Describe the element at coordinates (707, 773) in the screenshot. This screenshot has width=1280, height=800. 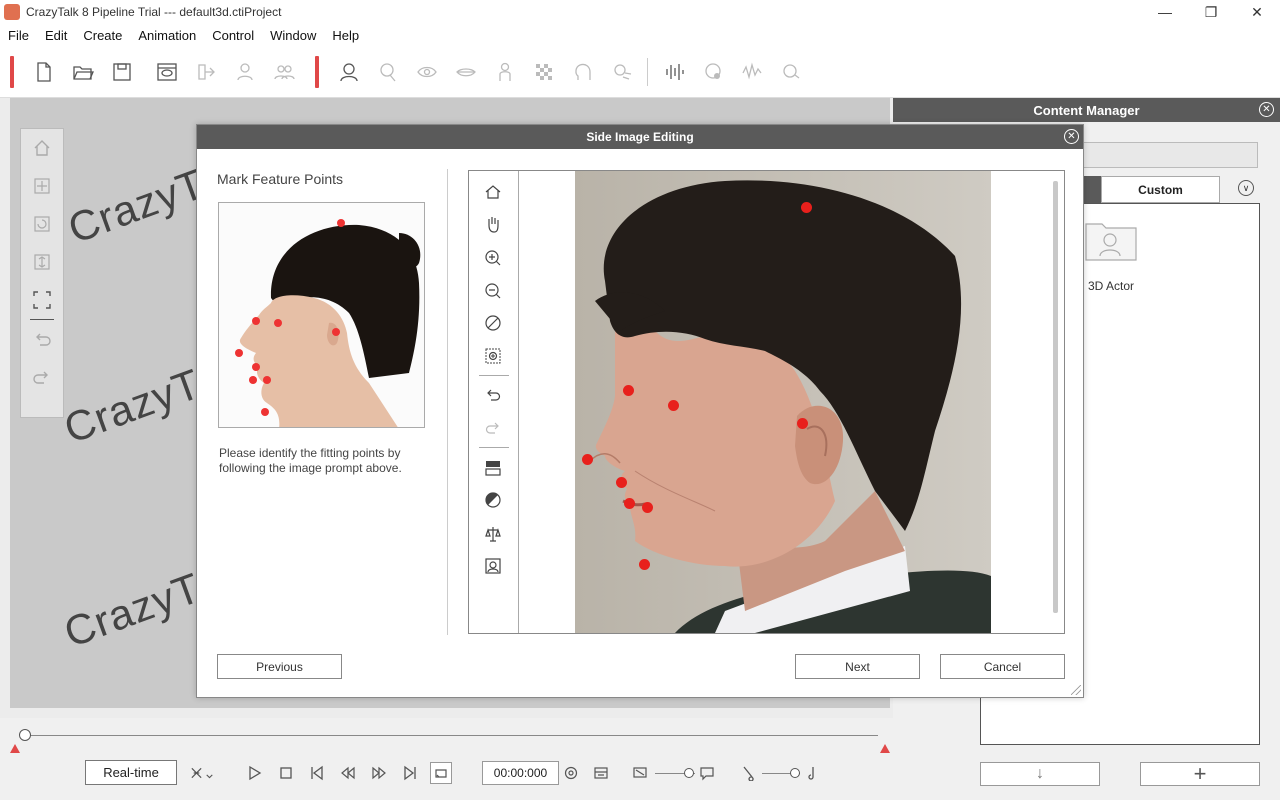
I see `speech-bubble-icon` at that location.